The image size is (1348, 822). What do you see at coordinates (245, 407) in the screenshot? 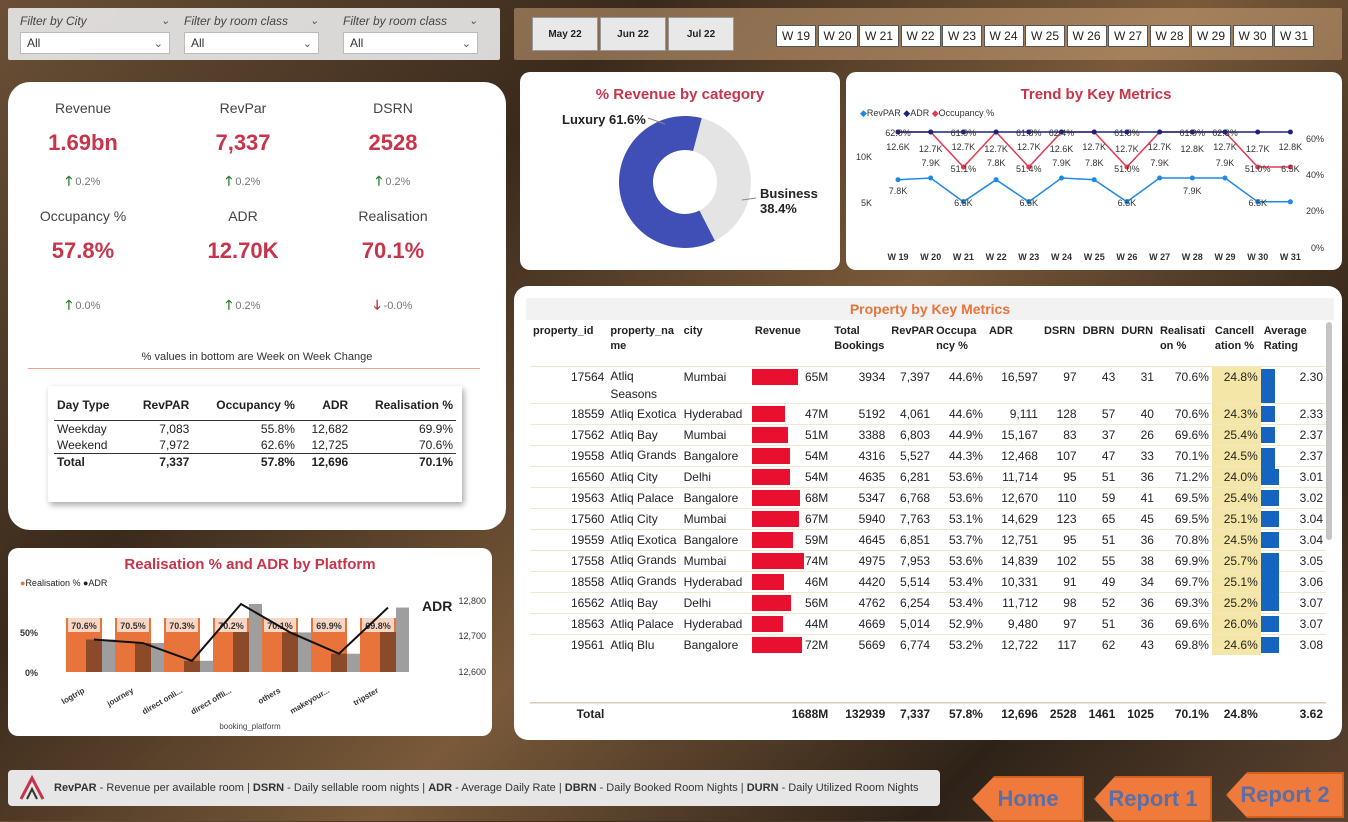
I see `daytype-header: Occupancy %` at bounding box center [245, 407].